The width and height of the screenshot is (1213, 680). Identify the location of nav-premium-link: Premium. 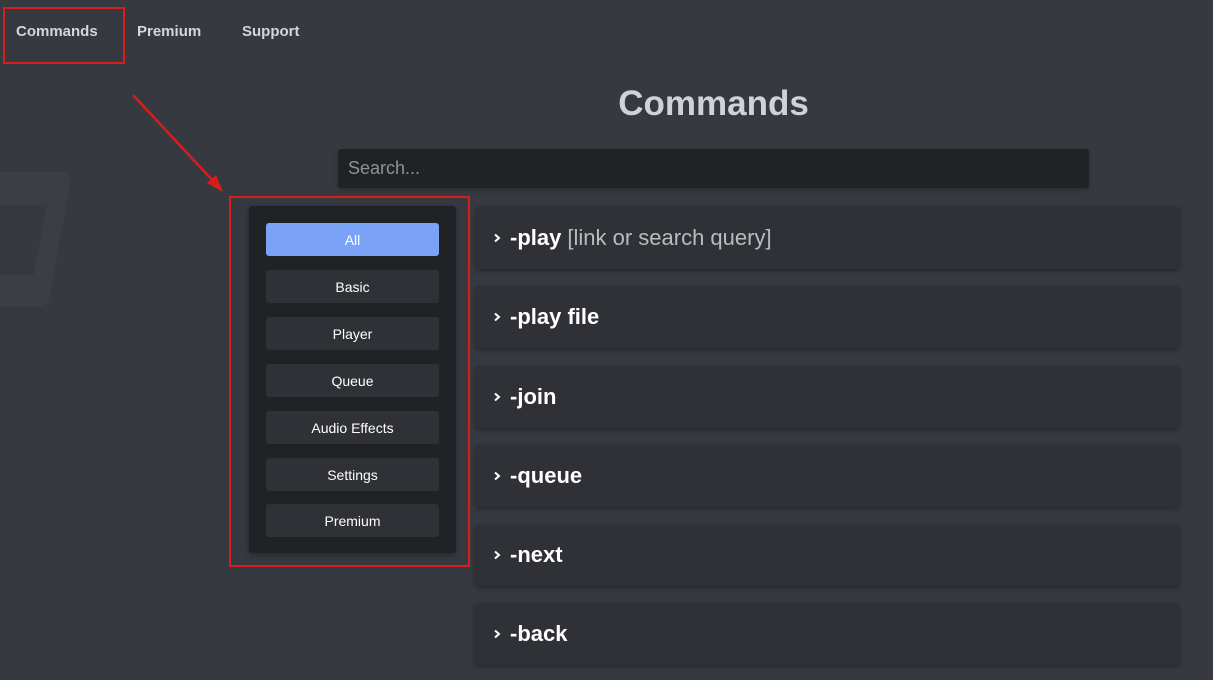
(169, 31).